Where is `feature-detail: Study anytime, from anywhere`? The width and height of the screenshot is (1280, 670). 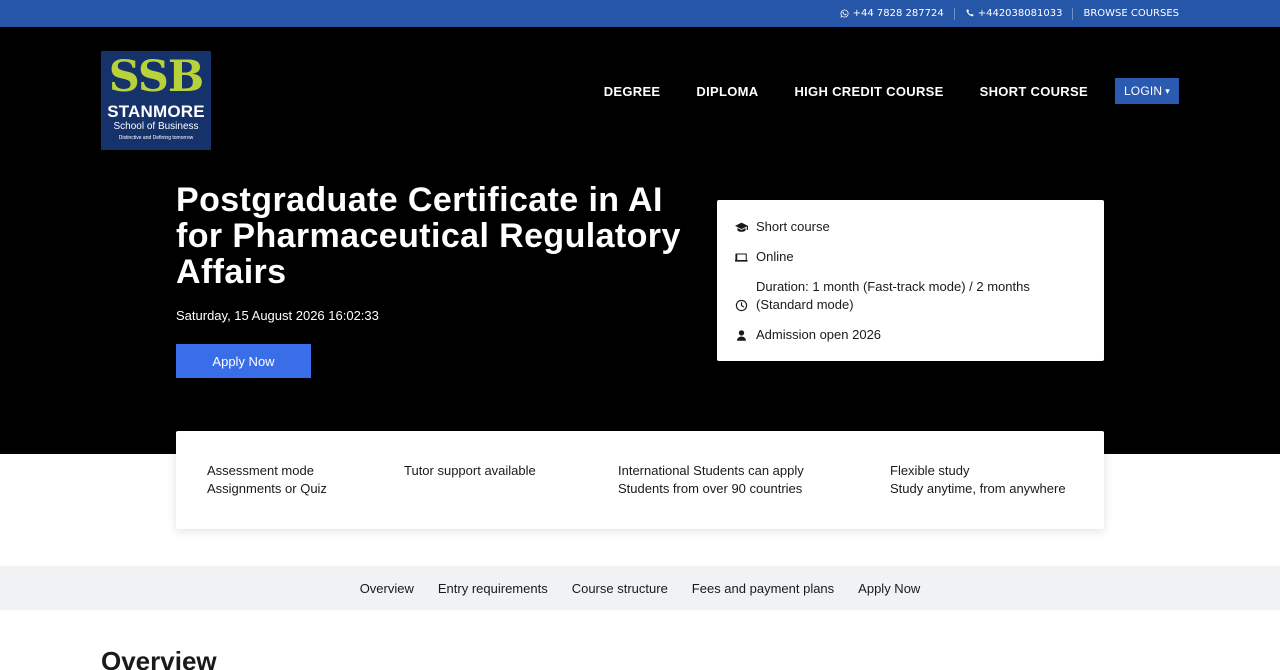 feature-detail: Study anytime, from anywhere is located at coordinates (978, 488).